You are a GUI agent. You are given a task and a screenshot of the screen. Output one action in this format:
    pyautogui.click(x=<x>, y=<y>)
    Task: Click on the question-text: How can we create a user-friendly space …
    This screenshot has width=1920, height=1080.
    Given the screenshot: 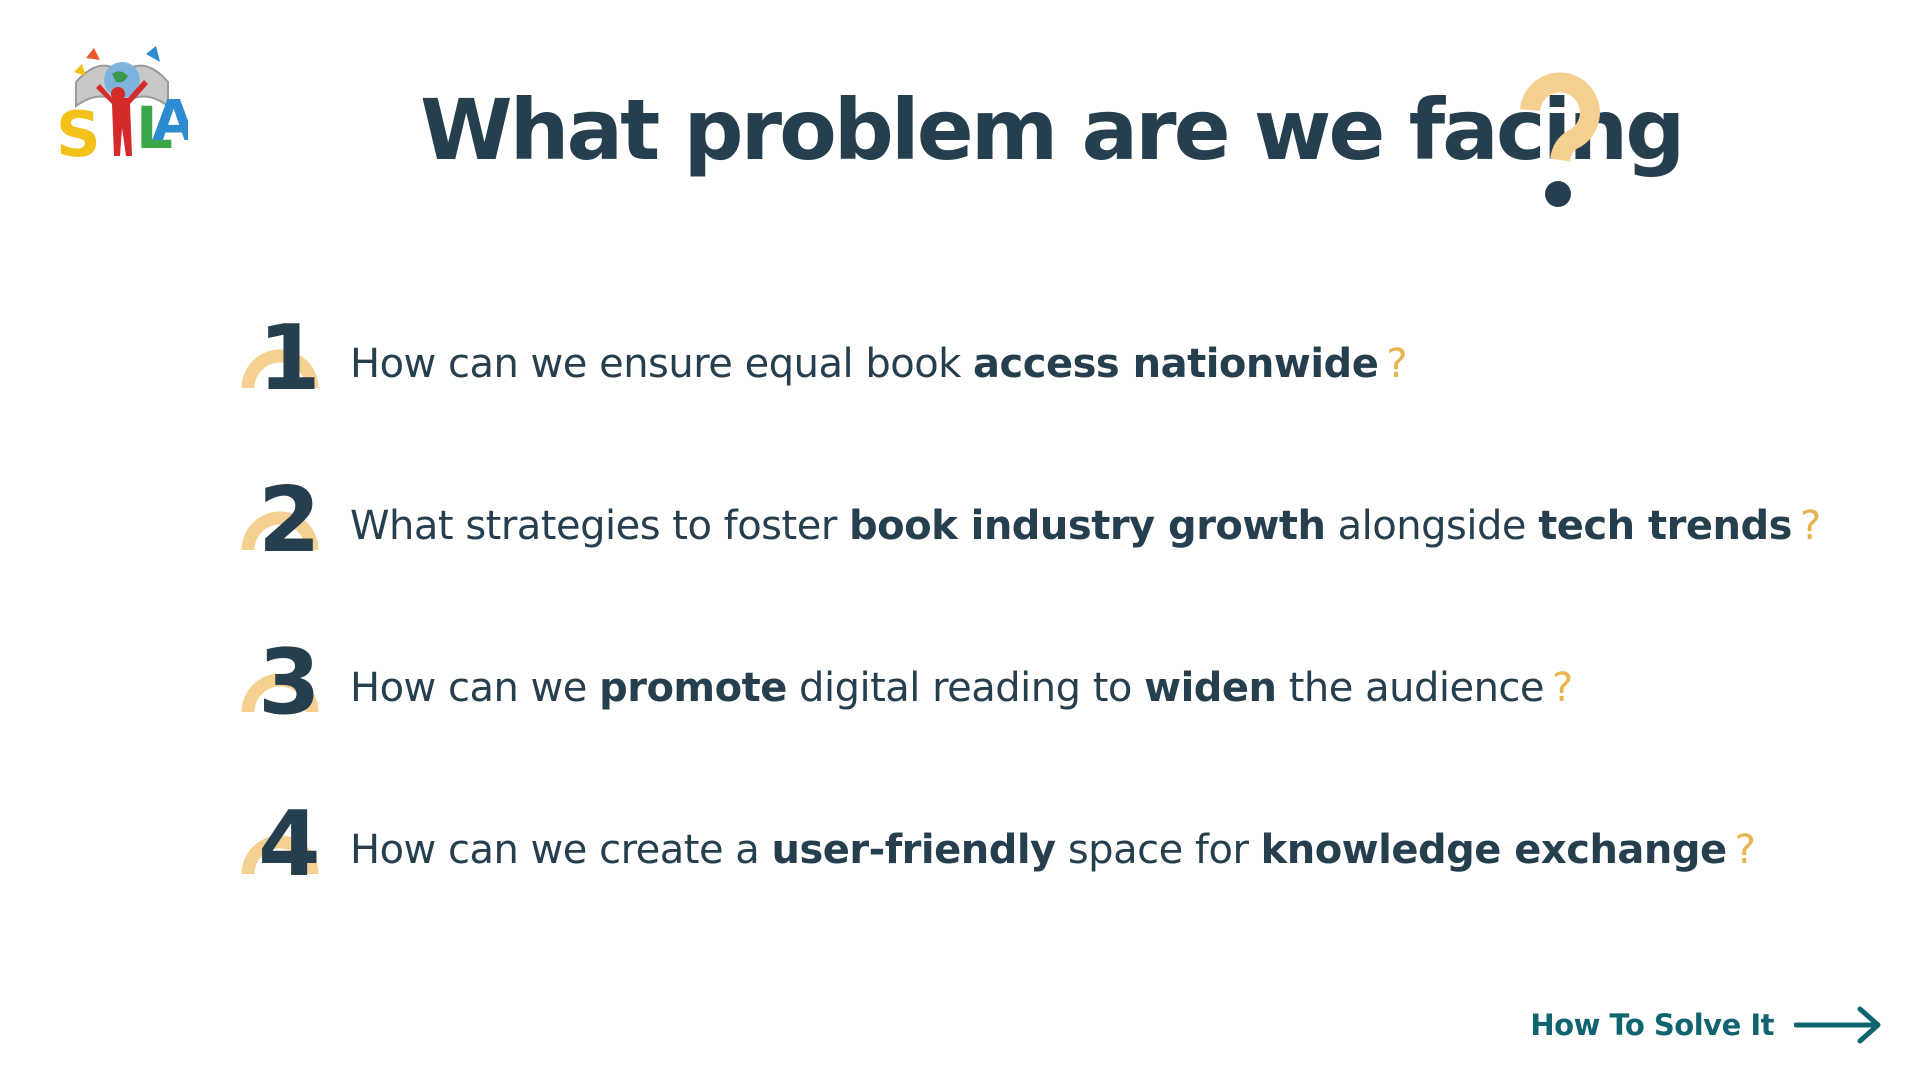 What is the action you would take?
    pyautogui.click(x=1053, y=850)
    